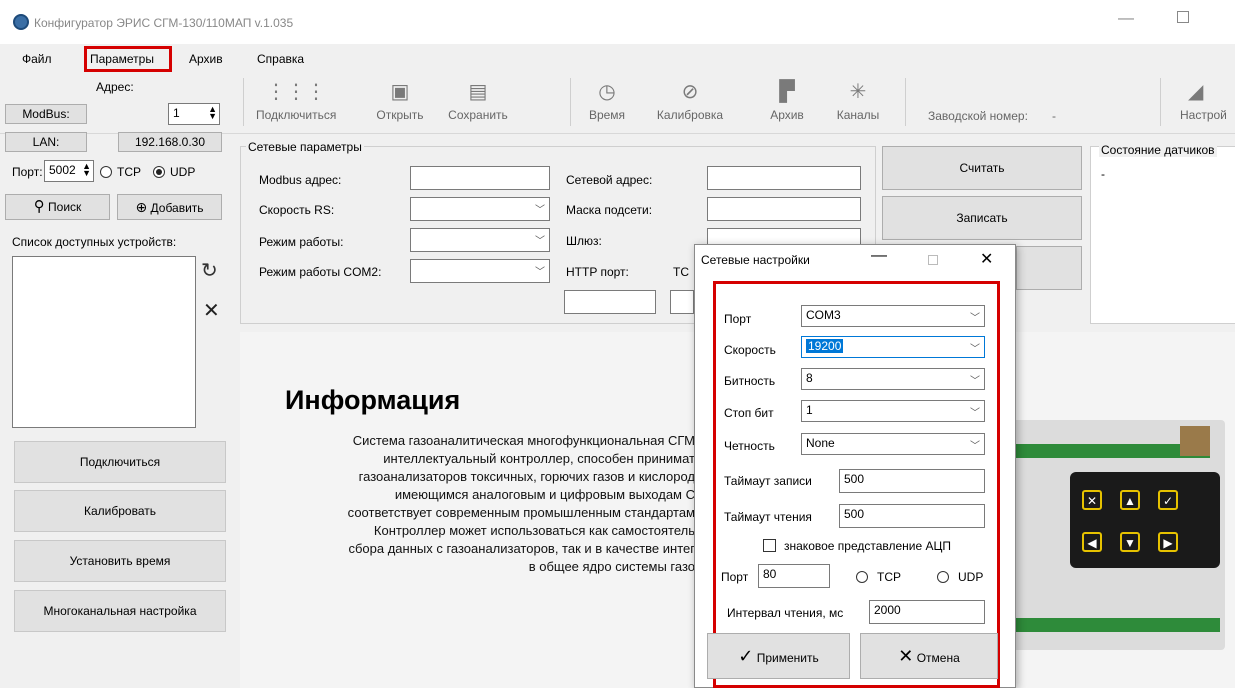  What do you see at coordinates (296, 115) in the screenshot?
I see `toolbar-connect-label: Подключиться` at bounding box center [296, 115].